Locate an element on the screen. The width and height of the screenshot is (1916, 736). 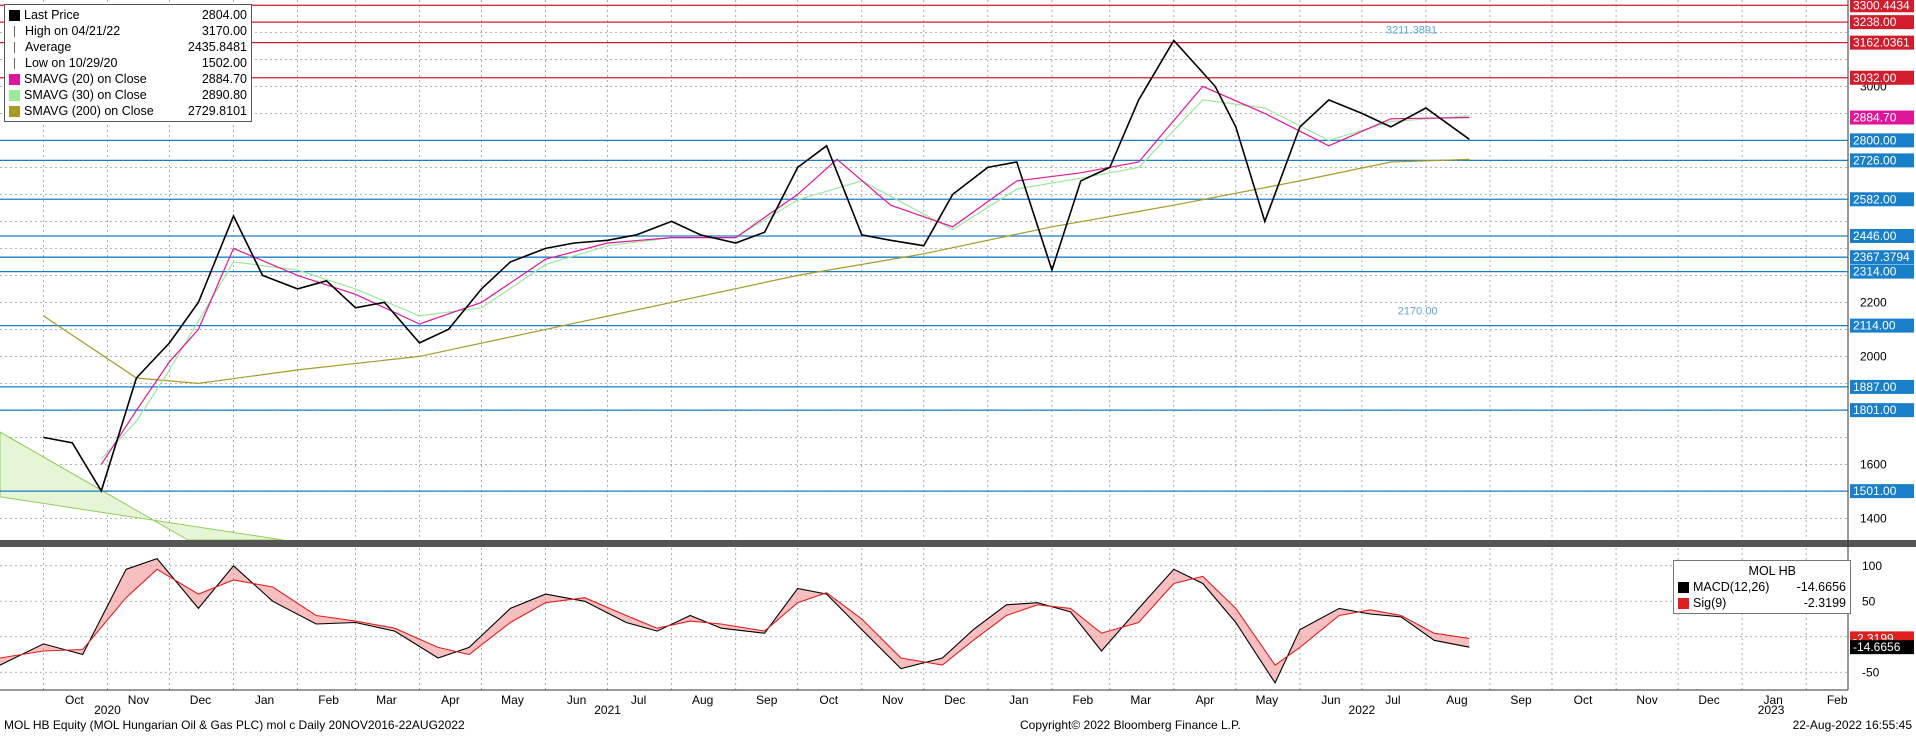
footer-timestamp: 22-Aug-2022 16:55:45 is located at coordinates (1852, 725).